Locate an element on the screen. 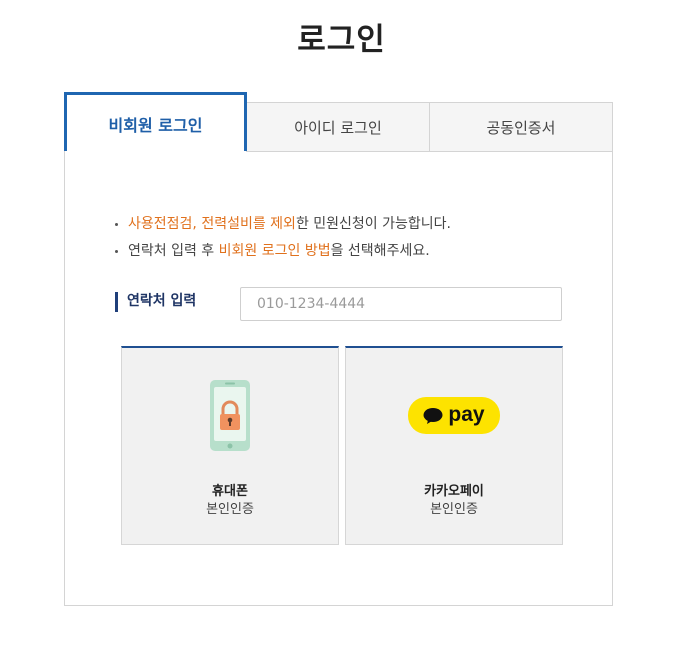 This screenshot has height=659, width=683. notice-highlight: 전력설비를 제외 is located at coordinates (248, 224).